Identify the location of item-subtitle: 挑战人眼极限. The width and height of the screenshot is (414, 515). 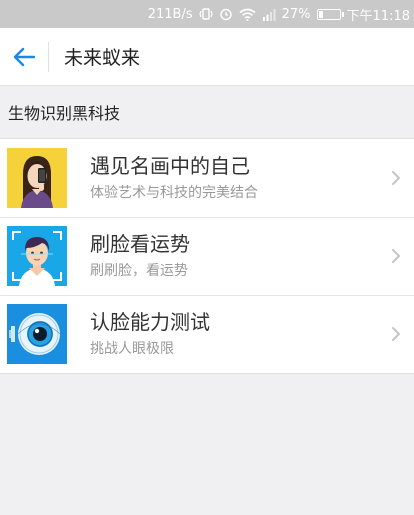
(132, 349).